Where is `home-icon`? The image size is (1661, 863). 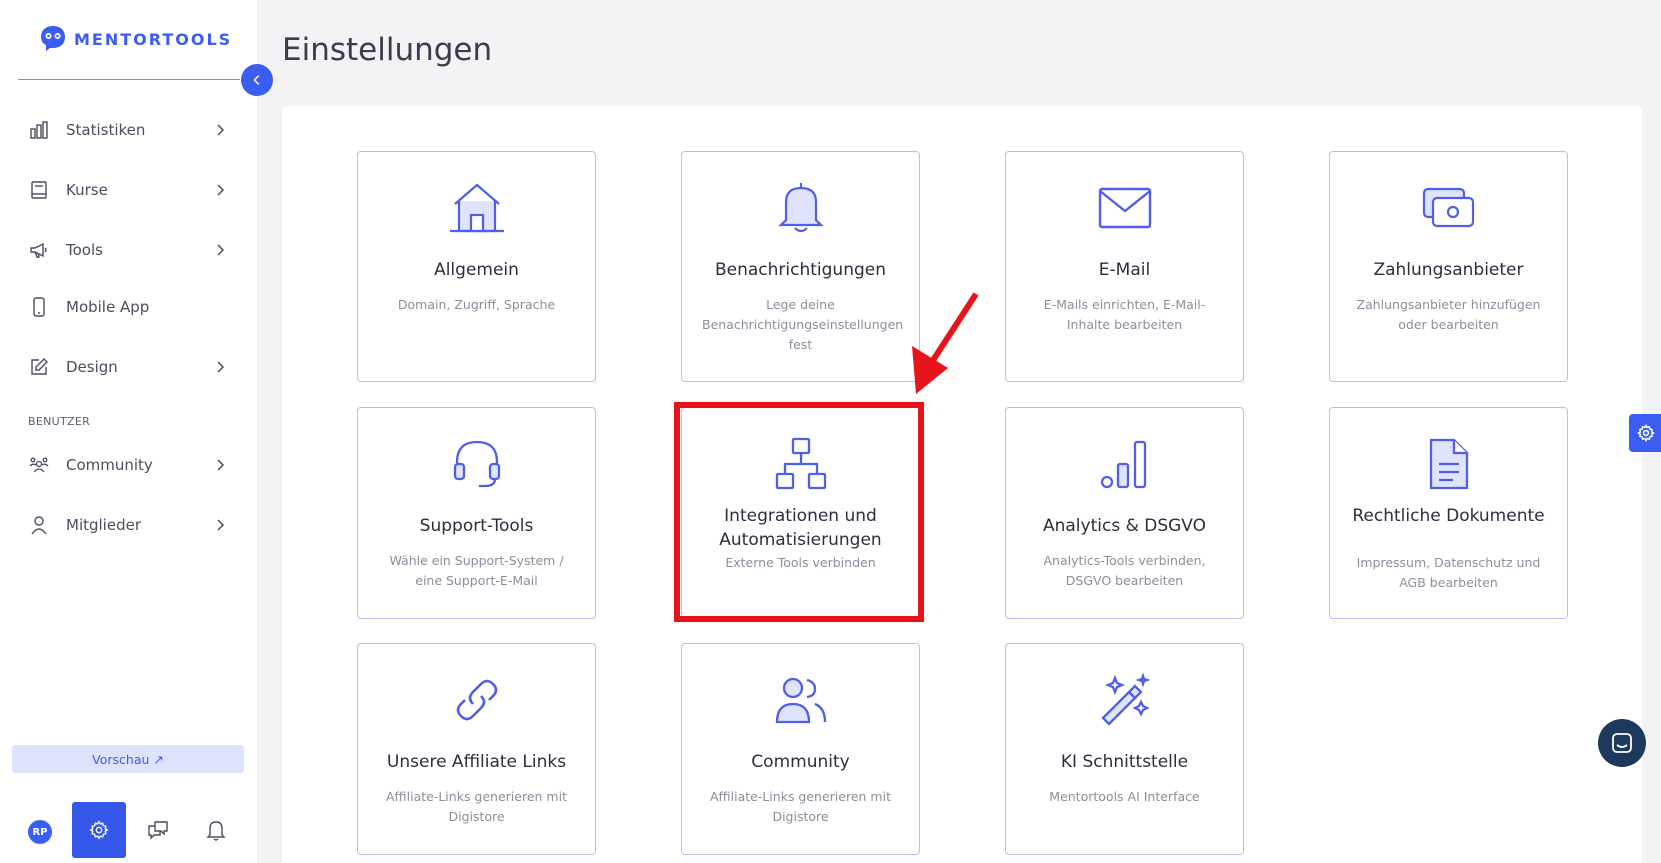 home-icon is located at coordinates (476, 208).